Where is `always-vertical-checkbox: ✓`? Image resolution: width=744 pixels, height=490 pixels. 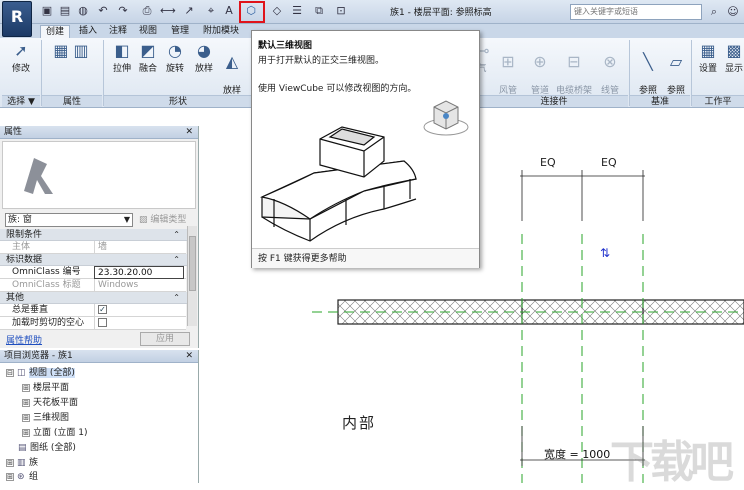 always-vertical-checkbox: ✓ is located at coordinates (102, 309).